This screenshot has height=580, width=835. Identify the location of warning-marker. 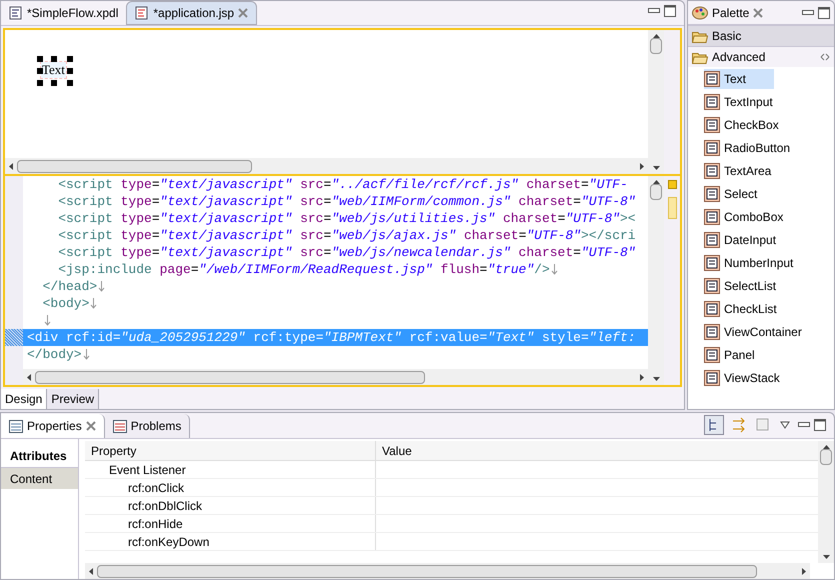
(672, 184).